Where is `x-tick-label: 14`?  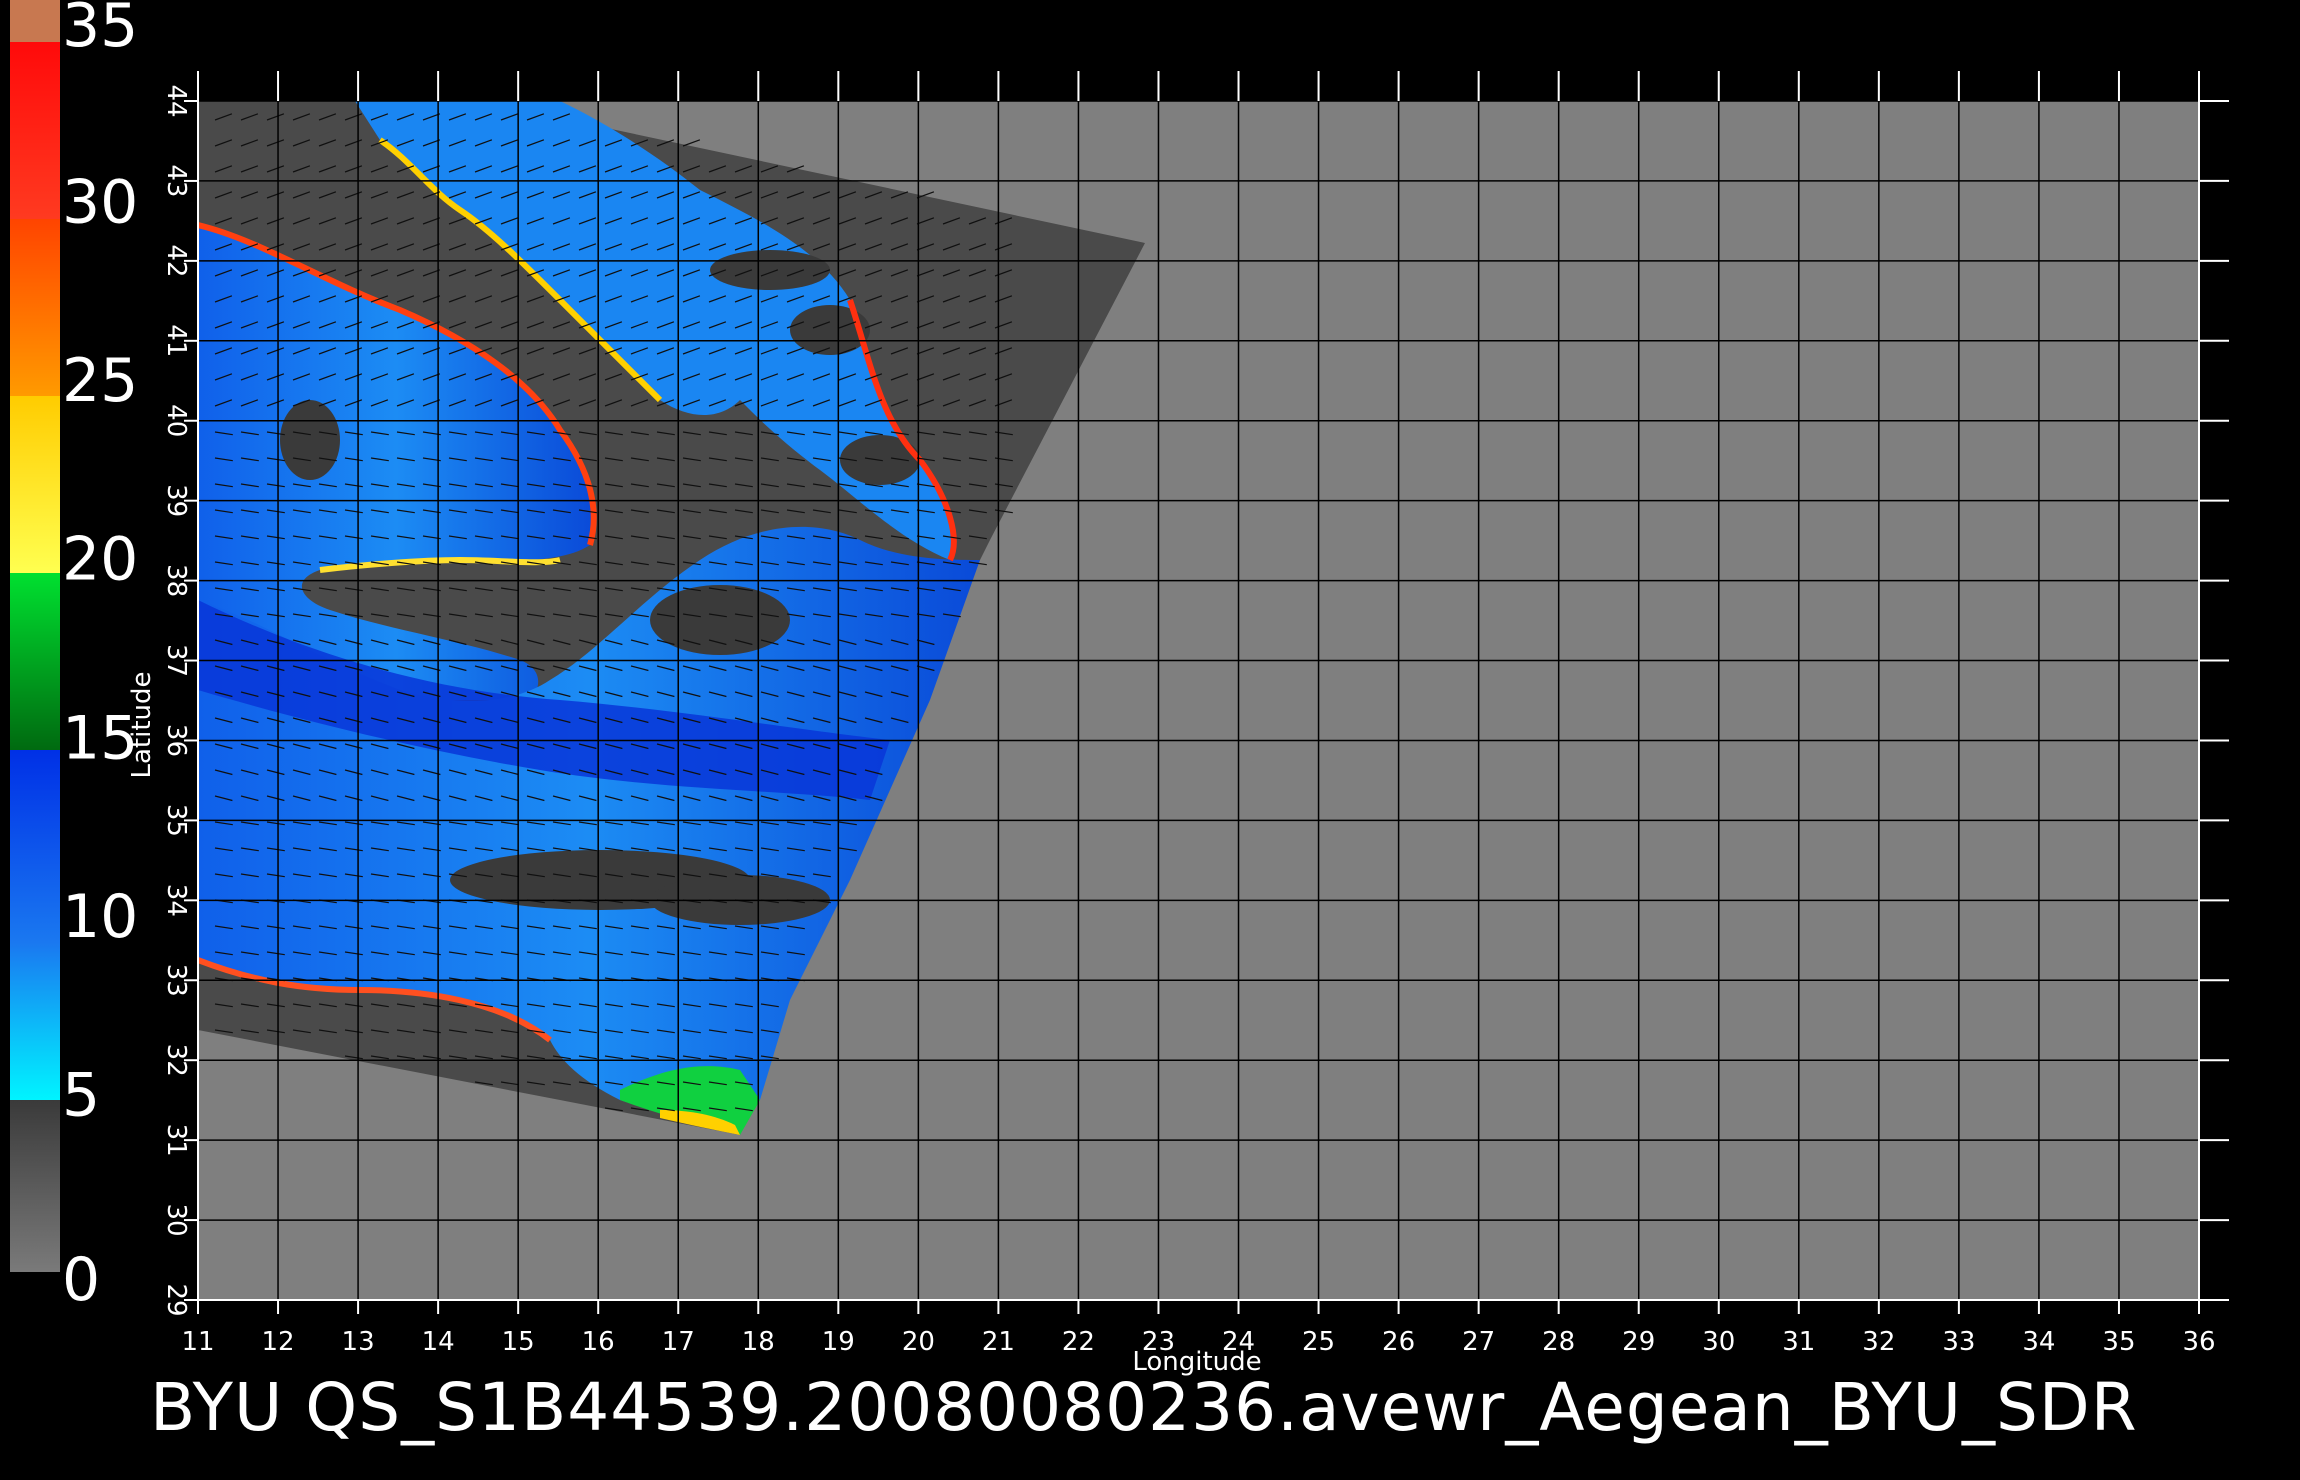 x-tick-label: 14 is located at coordinates (438, 1342).